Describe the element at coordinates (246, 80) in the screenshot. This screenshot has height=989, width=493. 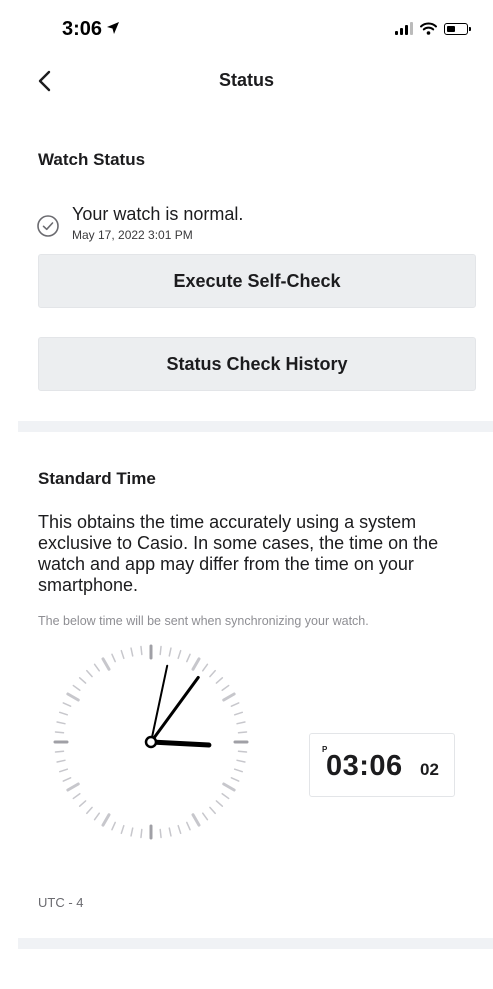
I see `page-title: Status` at that location.